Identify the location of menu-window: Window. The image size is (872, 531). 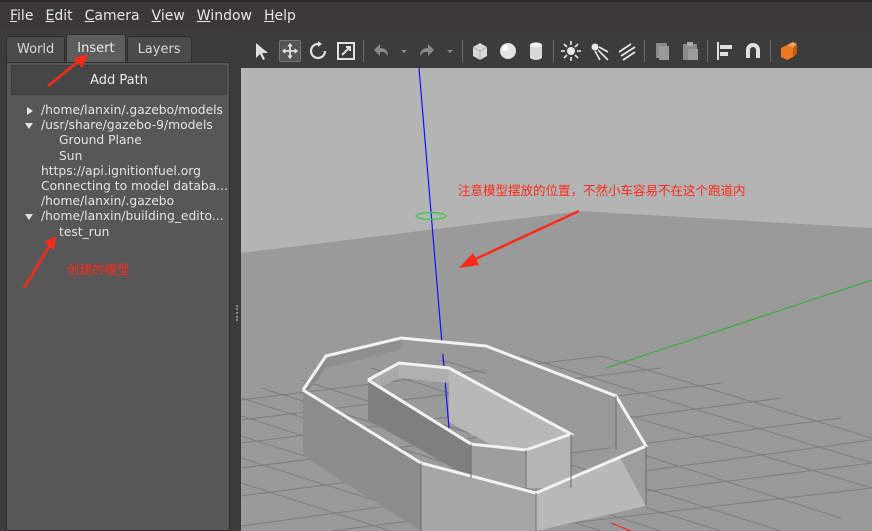
(224, 16).